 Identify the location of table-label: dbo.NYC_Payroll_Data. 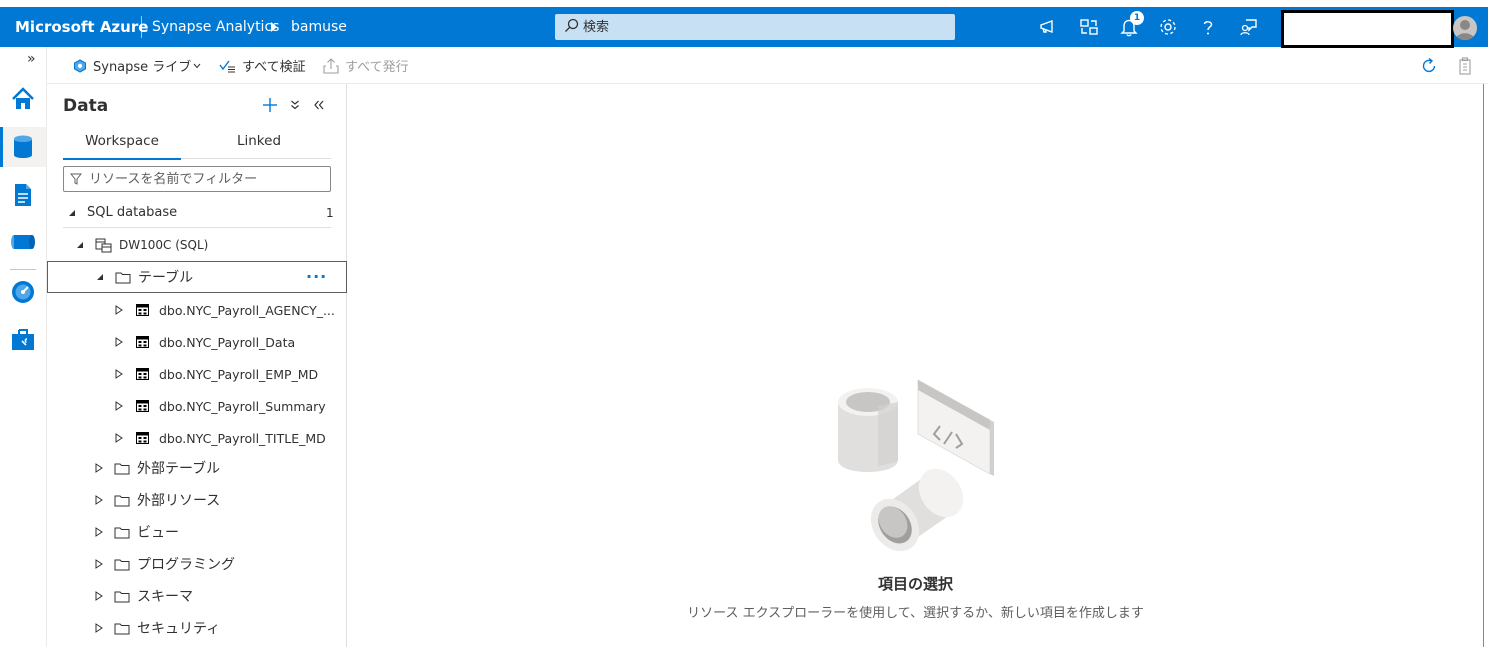
(227, 342).